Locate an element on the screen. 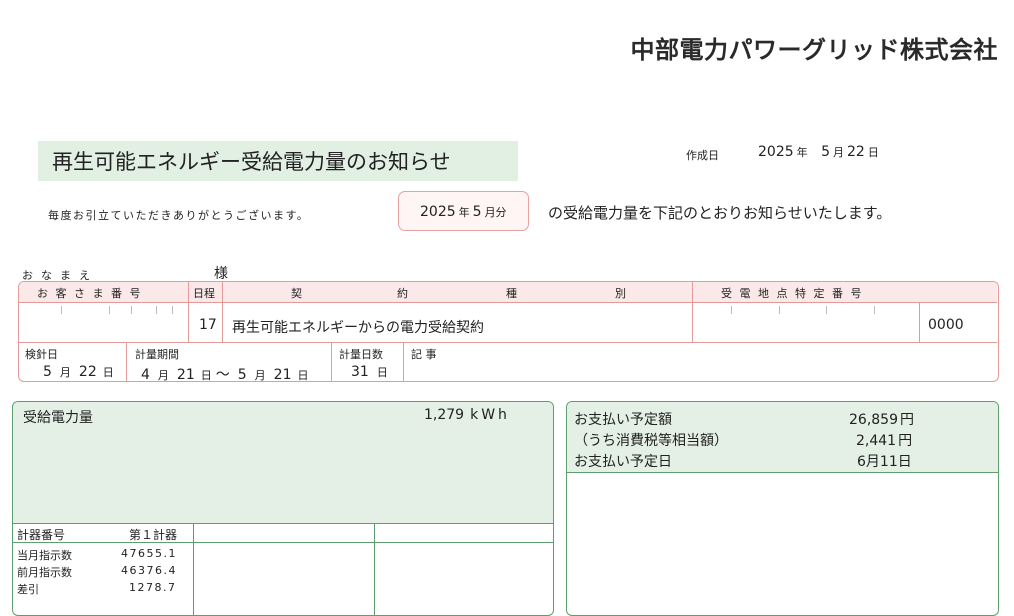  reading-row-label: 差引 is located at coordinates (28, 589).